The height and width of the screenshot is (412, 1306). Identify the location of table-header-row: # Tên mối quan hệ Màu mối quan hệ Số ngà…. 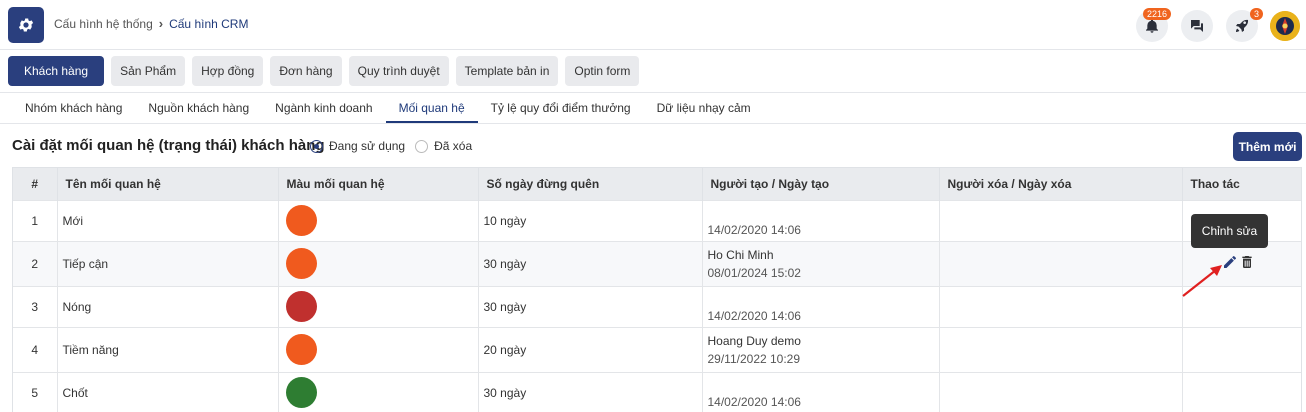
(657, 184).